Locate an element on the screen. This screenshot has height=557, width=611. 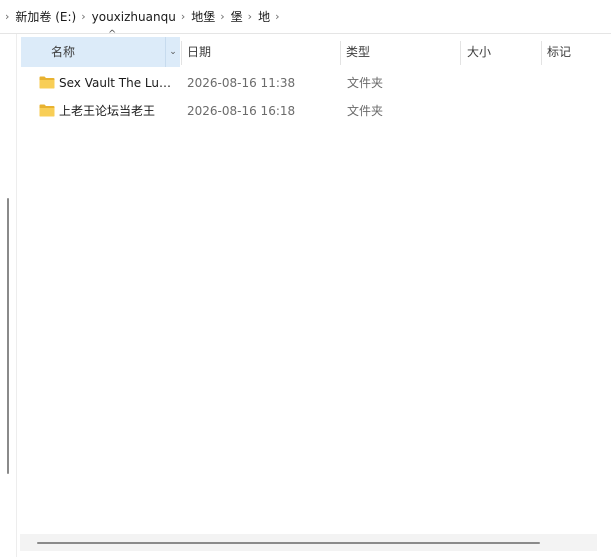
column-header-row: ^ 名称 ⌄ 日期 类型 大小 标记 is located at coordinates (308, 48).